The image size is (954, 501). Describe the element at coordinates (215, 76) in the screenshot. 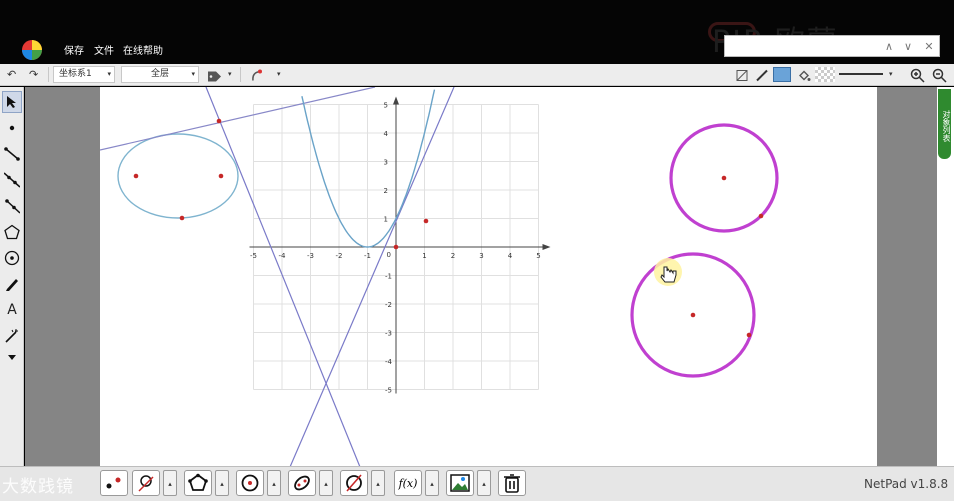

I see `tag-icon` at that location.